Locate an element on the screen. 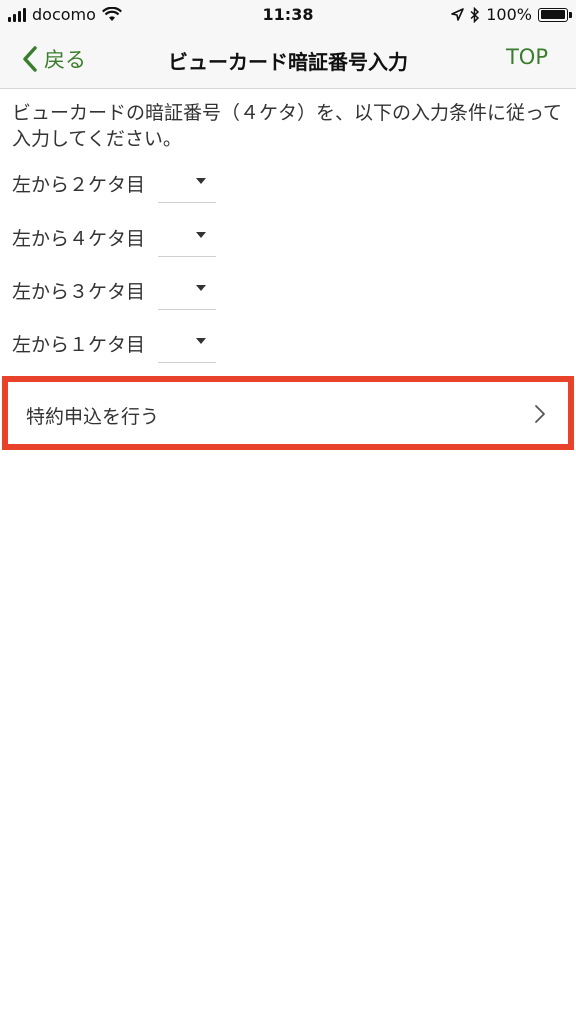 The width and height of the screenshot is (576, 1024). navigation-bar: 戻る ビューカード暗証番号入力 TOP is located at coordinates (288, 59).